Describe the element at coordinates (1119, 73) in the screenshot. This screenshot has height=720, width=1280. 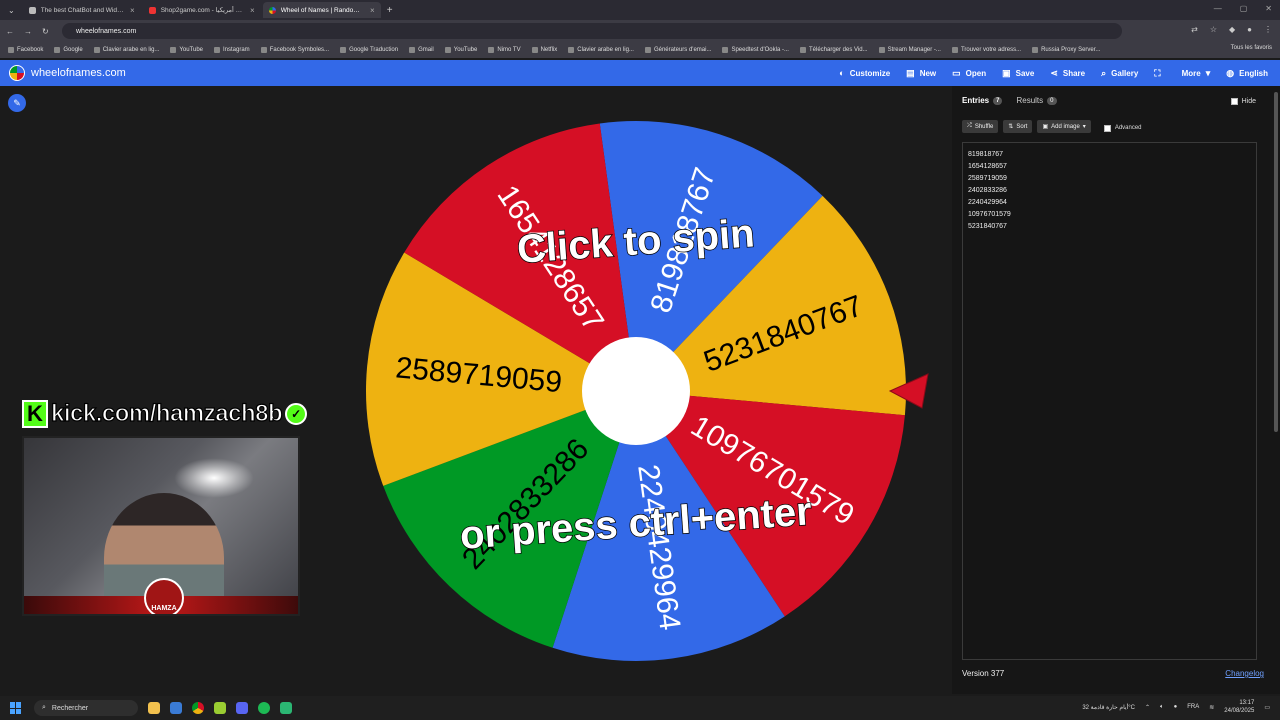
I see `menu-gallery-button: ⌕ Gallery` at that location.